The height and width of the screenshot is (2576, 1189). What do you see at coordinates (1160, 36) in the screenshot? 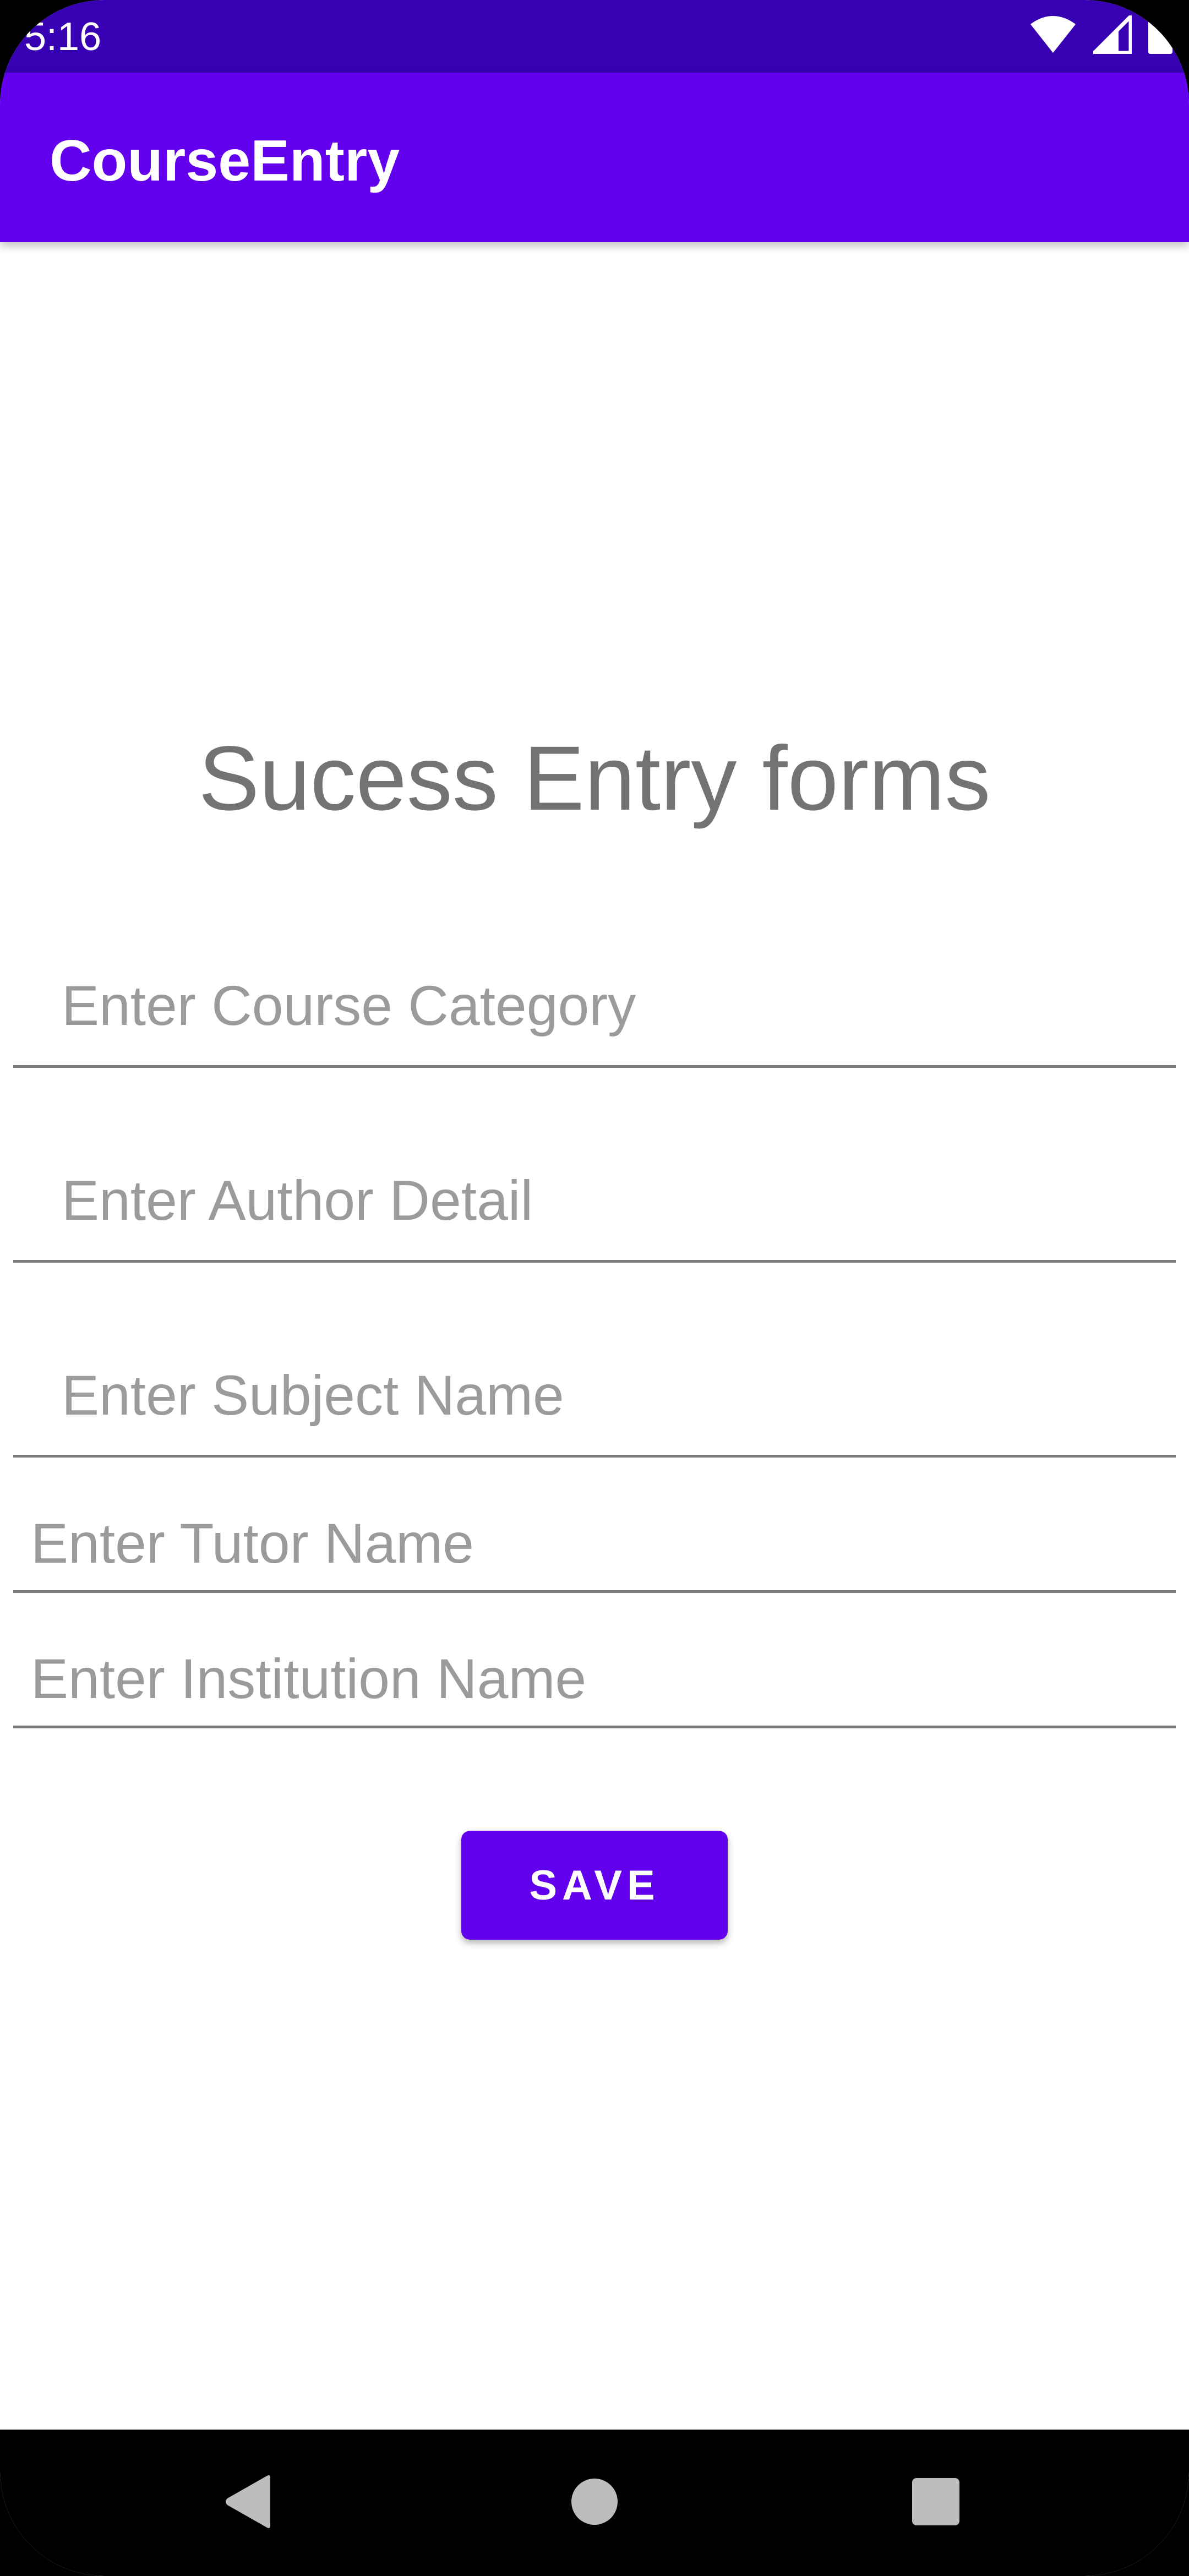
I see `battery-icon` at bounding box center [1160, 36].